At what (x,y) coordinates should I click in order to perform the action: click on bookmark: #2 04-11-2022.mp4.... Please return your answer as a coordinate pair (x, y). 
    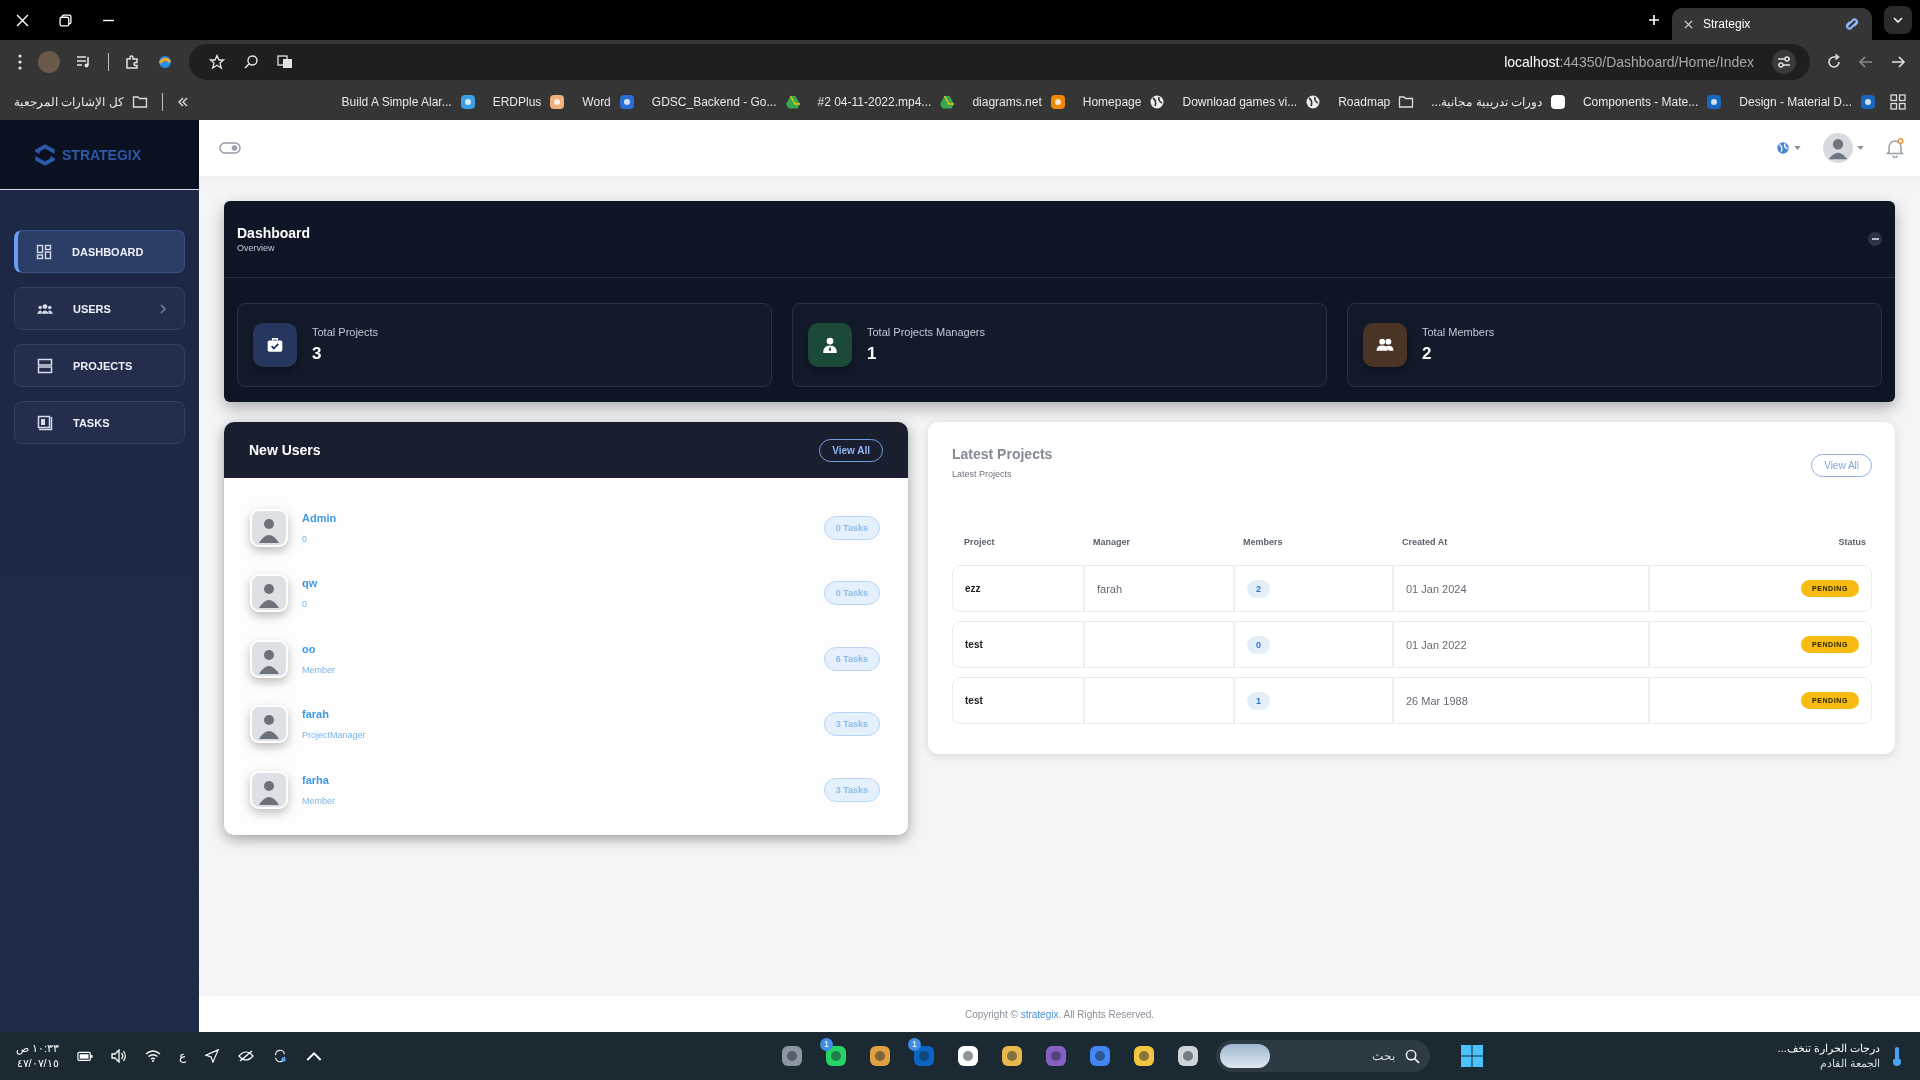
    Looking at the image, I should click on (886, 102).